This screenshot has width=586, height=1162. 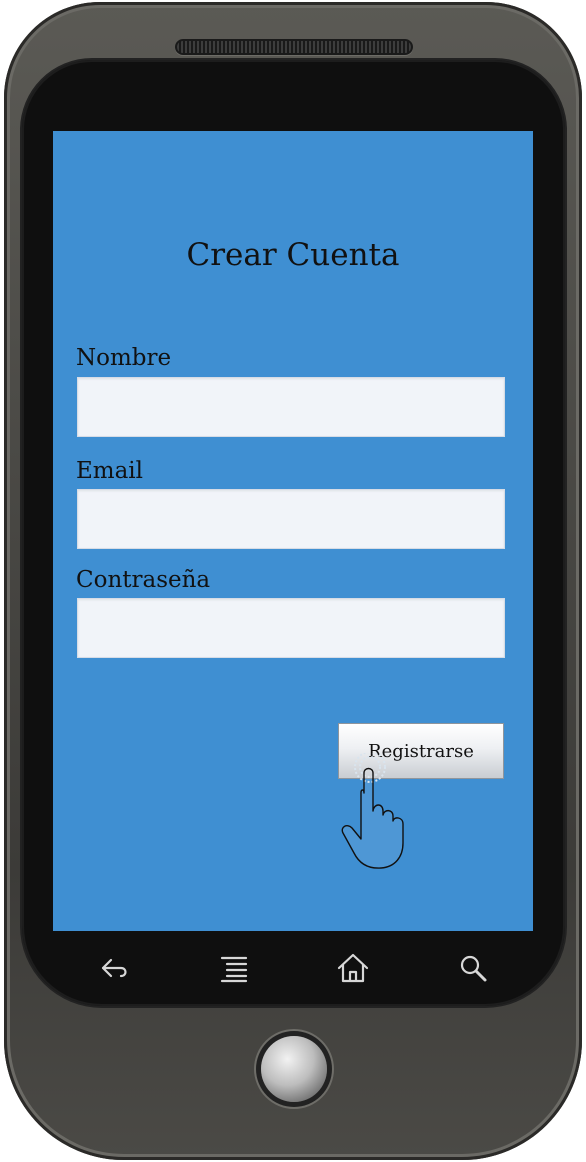 What do you see at coordinates (143, 580) in the screenshot?
I see `password-label: Contraseña` at bounding box center [143, 580].